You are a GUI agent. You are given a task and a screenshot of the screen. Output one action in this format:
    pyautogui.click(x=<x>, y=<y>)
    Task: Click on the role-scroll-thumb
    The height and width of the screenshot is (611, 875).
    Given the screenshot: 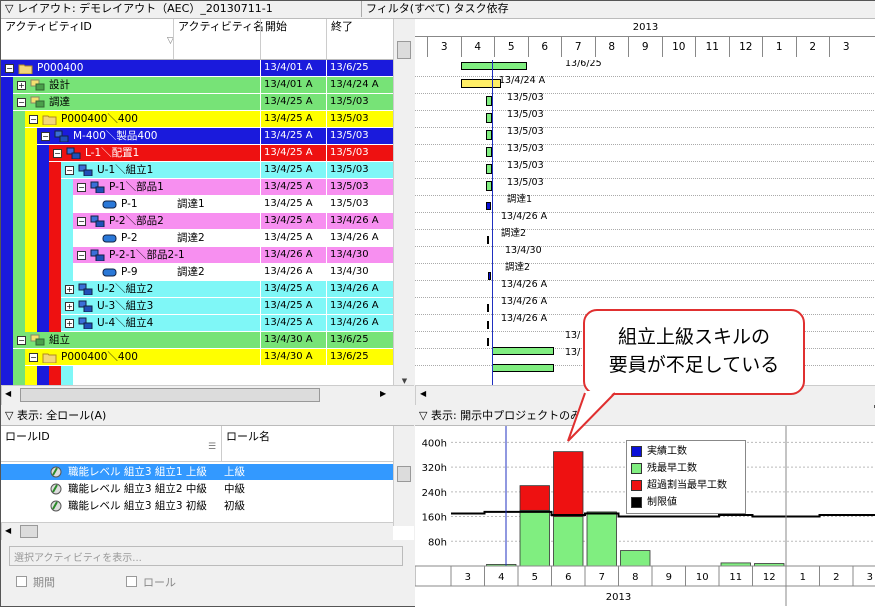 What is the action you would take?
    pyautogui.click(x=404, y=474)
    